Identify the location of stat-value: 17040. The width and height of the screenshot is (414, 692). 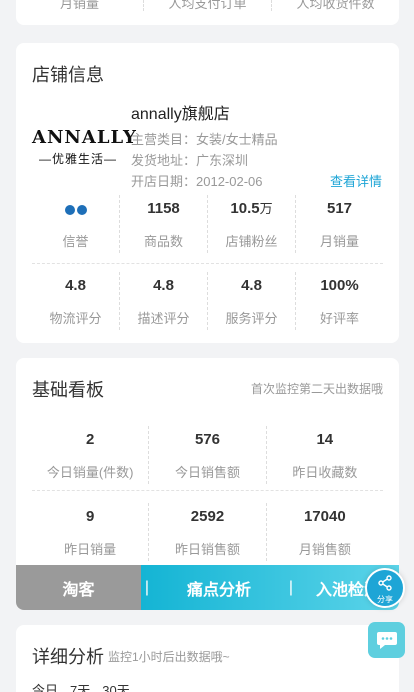
(324, 516).